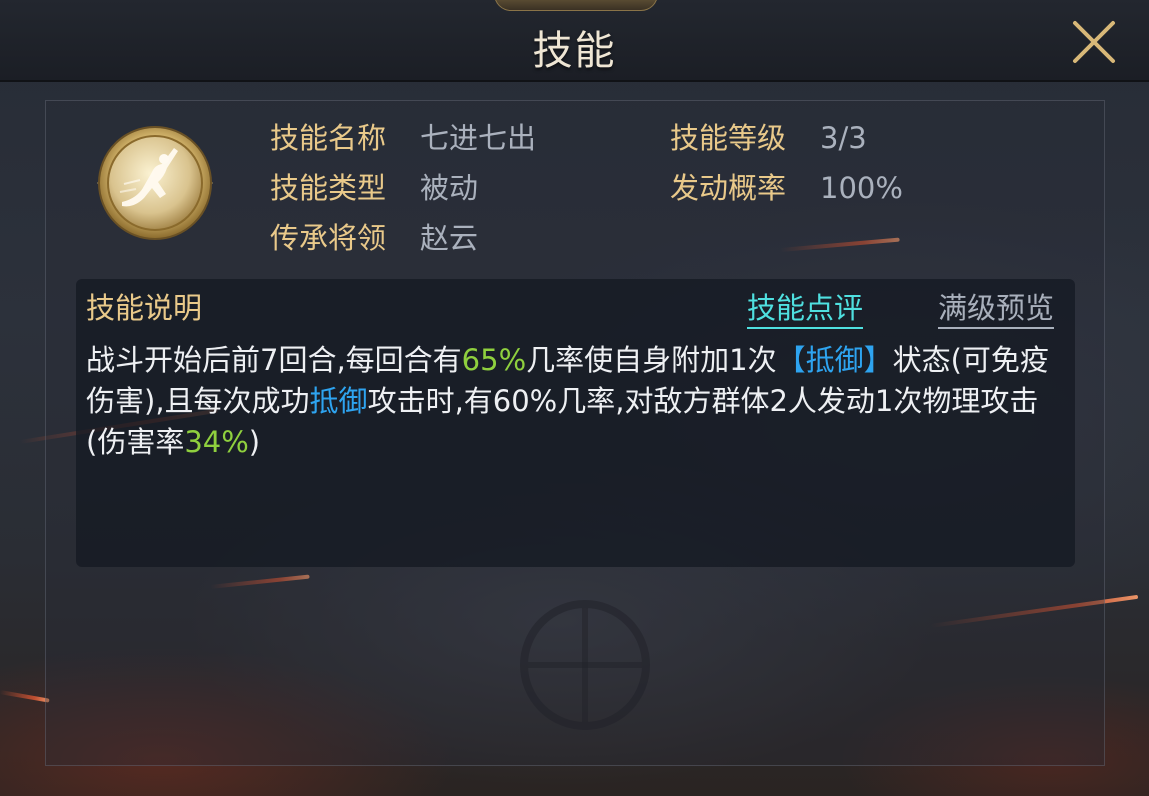 This screenshot has width=1149, height=796. What do you see at coordinates (728, 188) in the screenshot?
I see `trigger-rate-label: 发动概率` at bounding box center [728, 188].